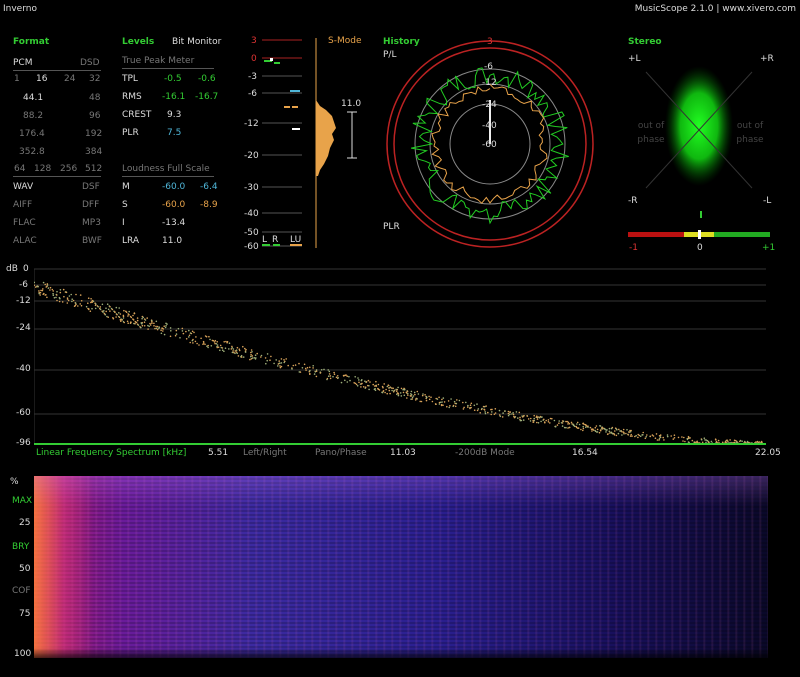 The image size is (800, 677). I want to click on left-right-button: Left/Right, so click(265, 453).